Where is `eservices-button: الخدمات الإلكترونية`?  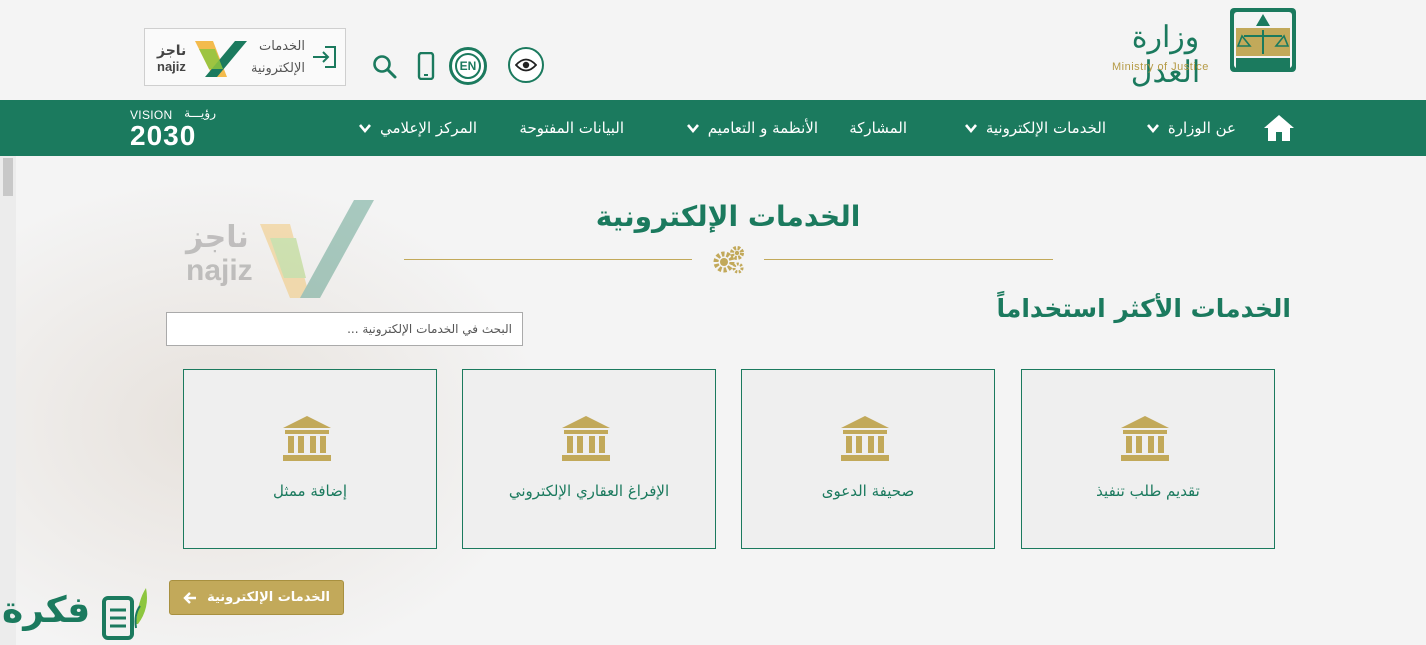 eservices-button: الخدمات الإلكترونية is located at coordinates (256, 597).